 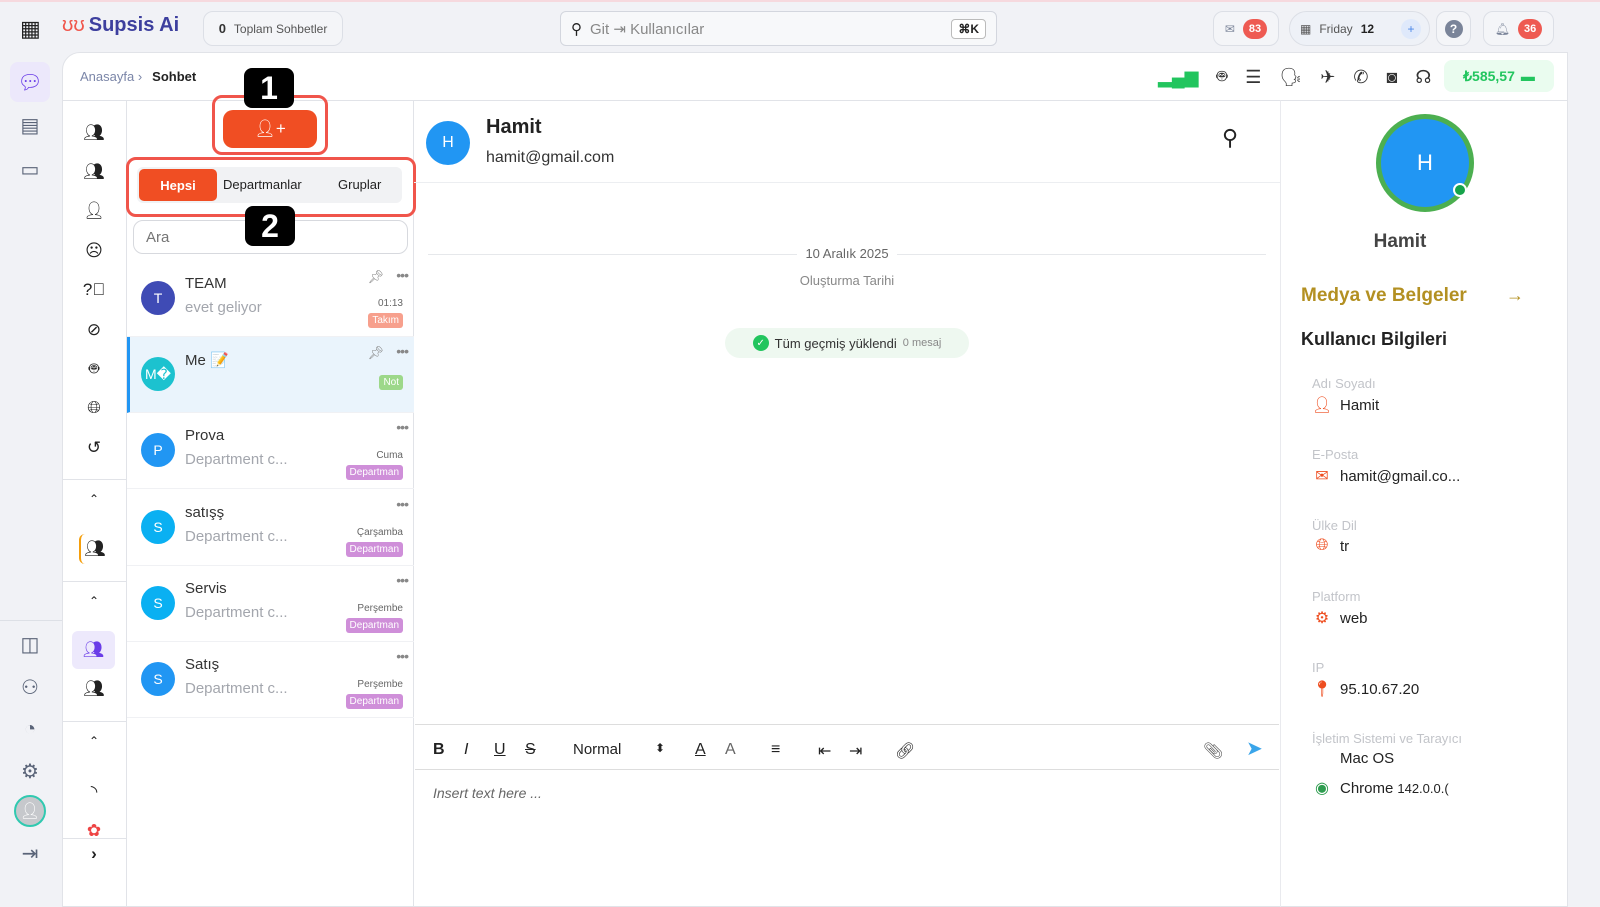 I want to click on smiley-icon: ☹, so click(x=94, y=251).